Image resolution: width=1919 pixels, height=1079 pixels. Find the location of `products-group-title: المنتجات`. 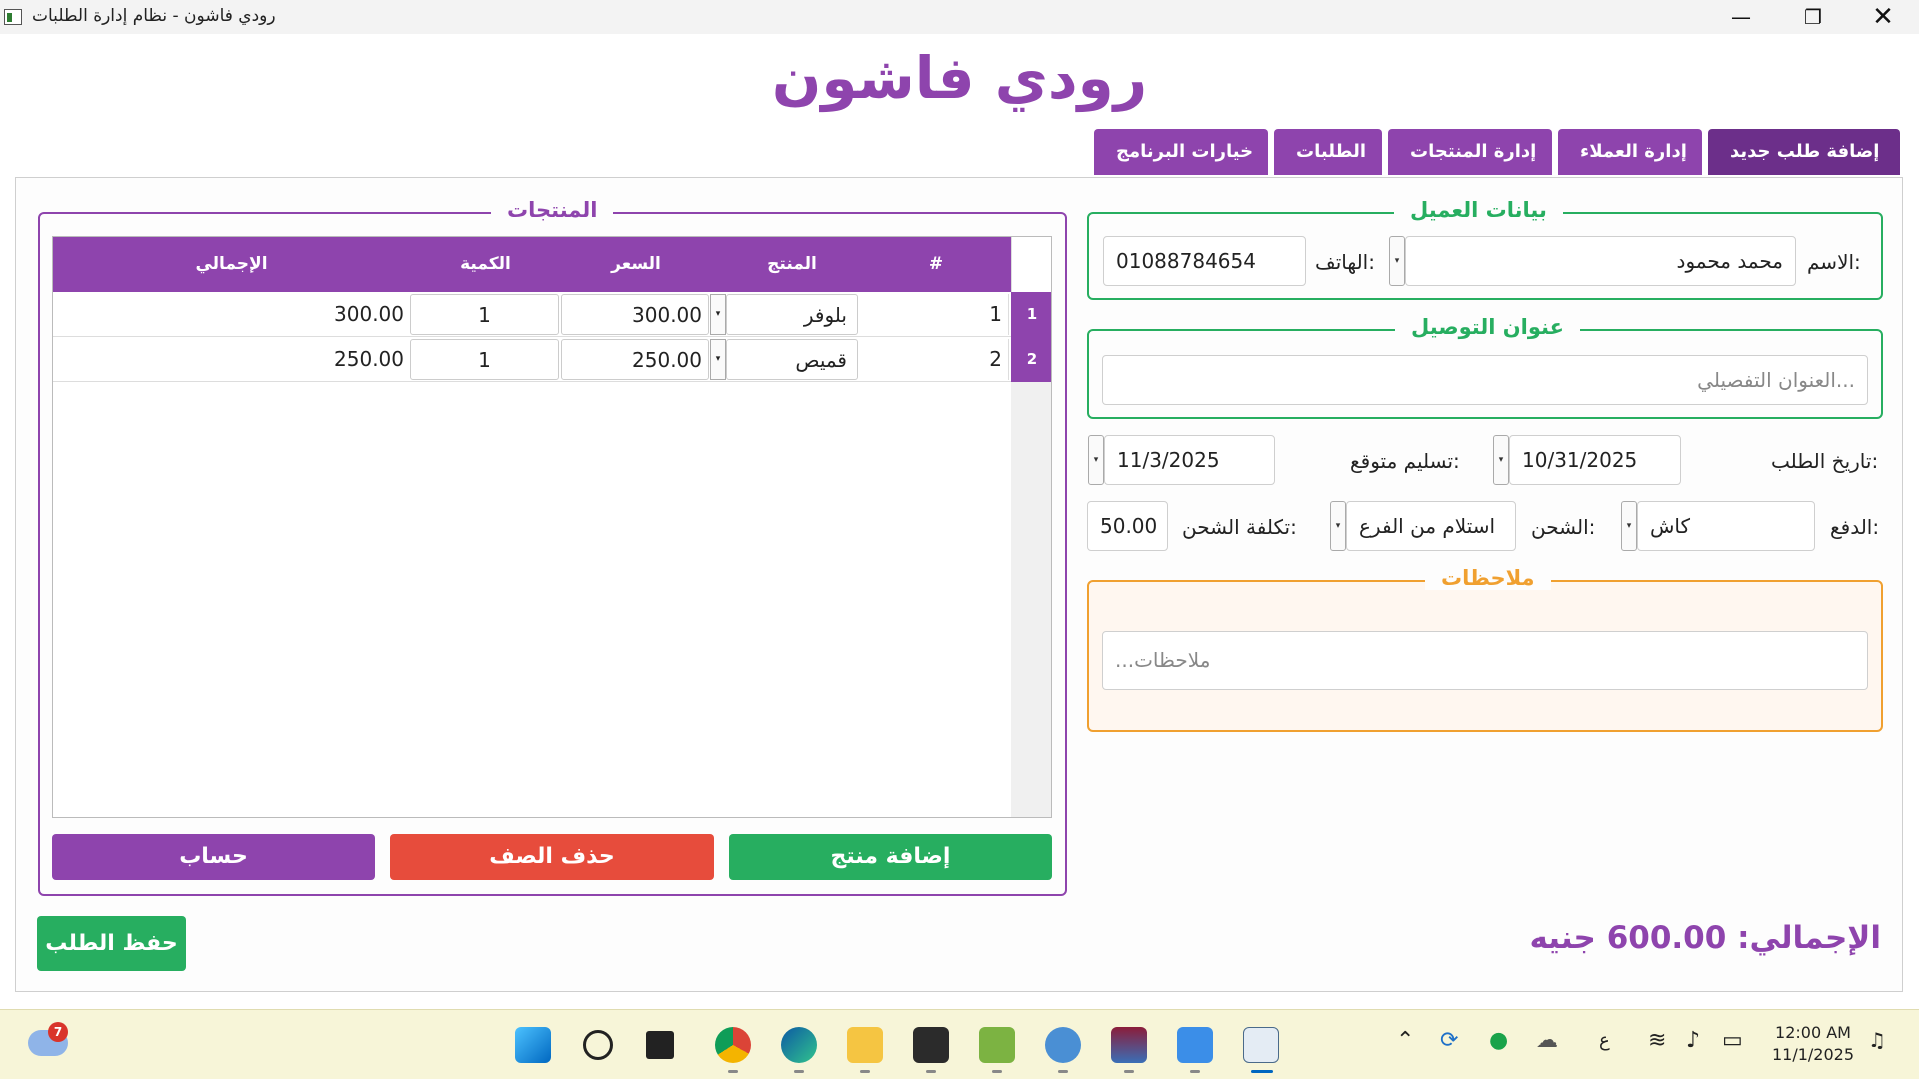

products-group-title: المنتجات is located at coordinates (552, 210).